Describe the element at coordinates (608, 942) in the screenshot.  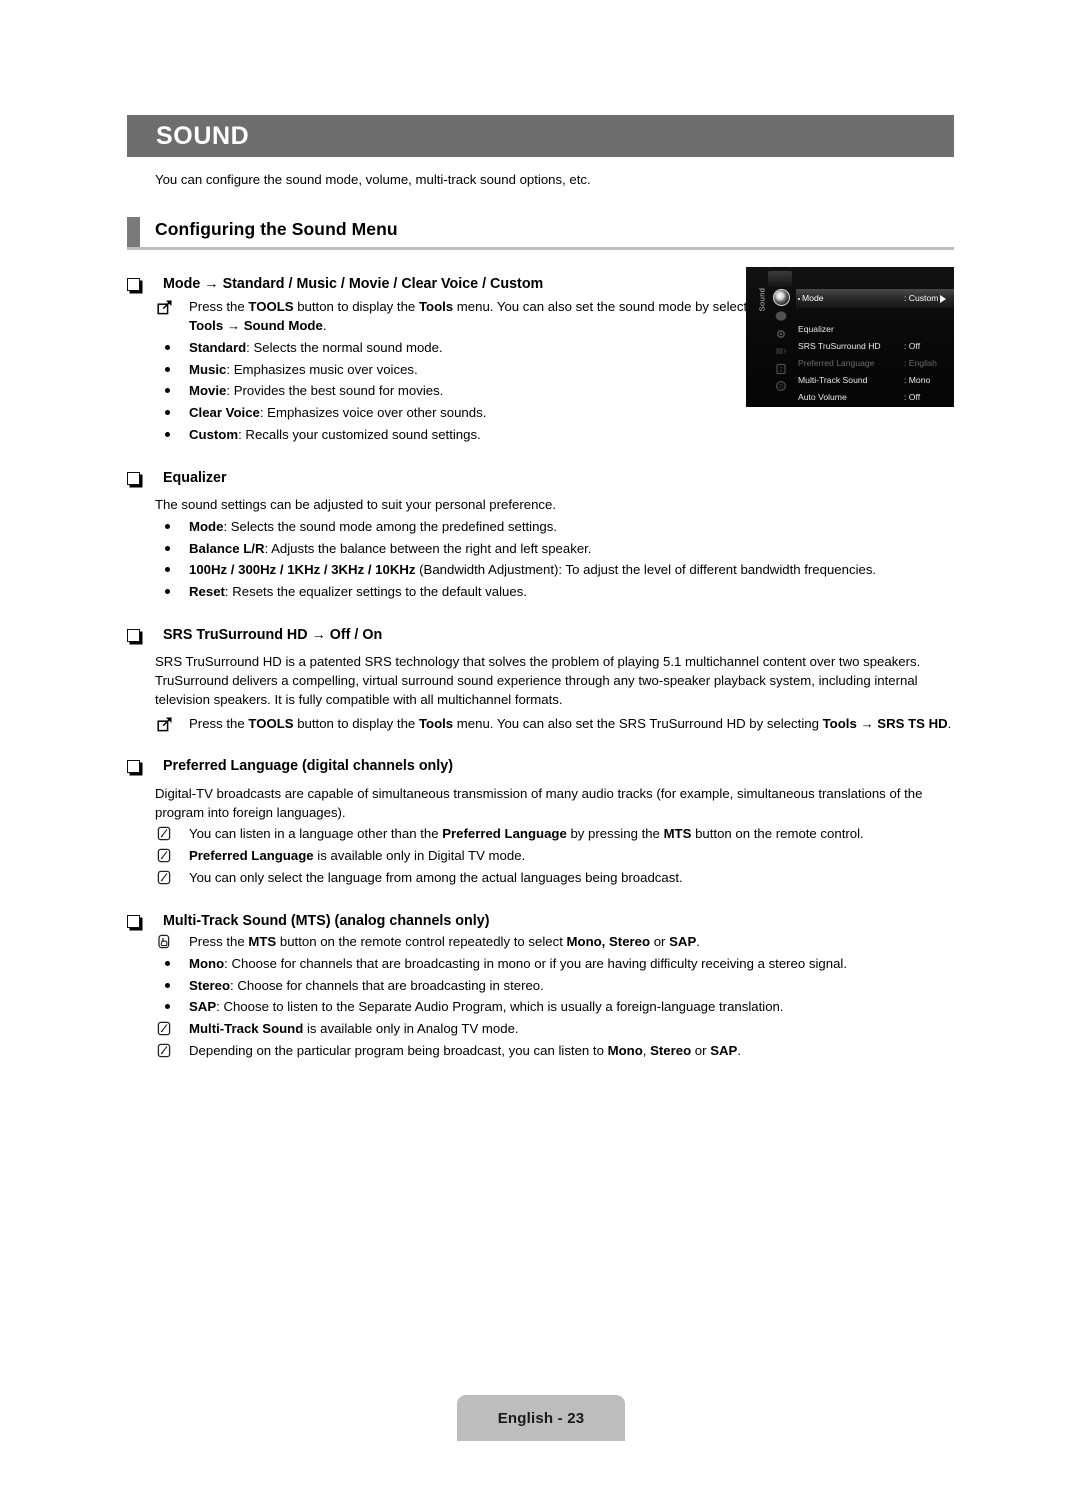
I see `note-strong: Mono, Stereo` at that location.